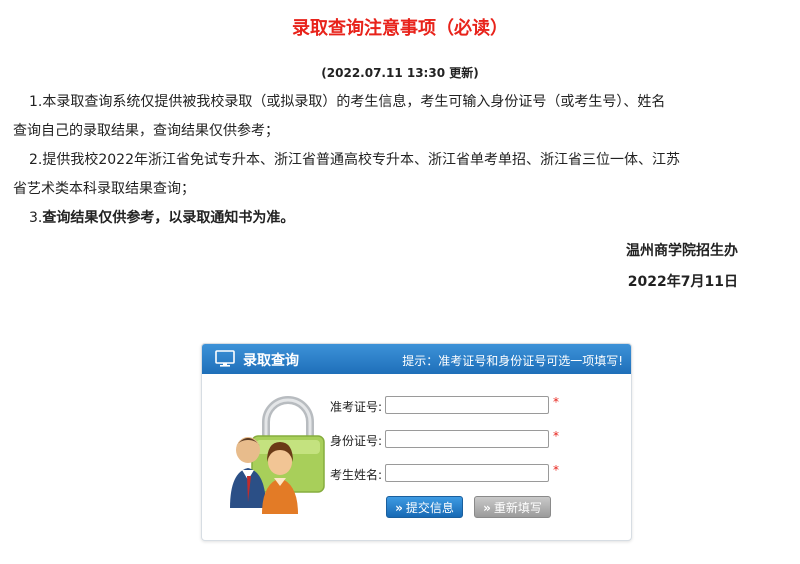  Describe the element at coordinates (512, 361) in the screenshot. I see `panel-hint: 提示：准考证号和身份证号可选一项填写!` at that location.